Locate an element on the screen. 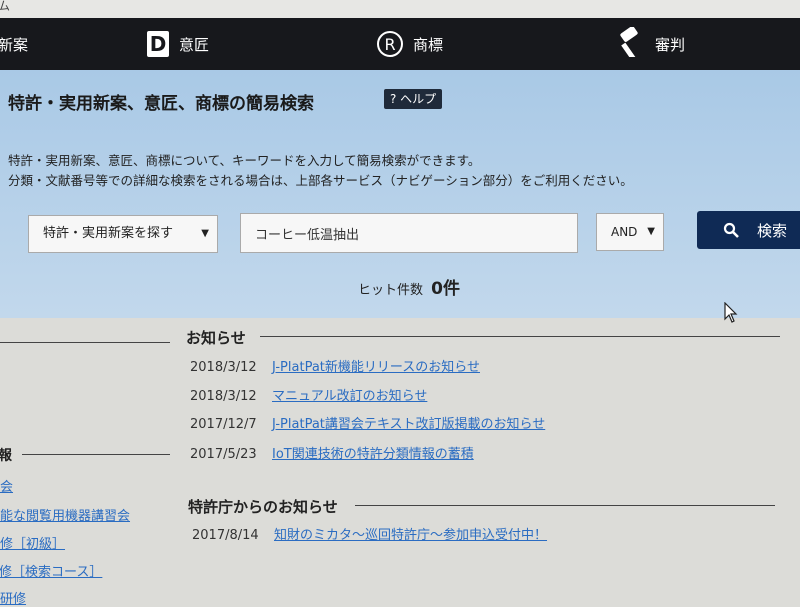 This screenshot has height=607, width=800. top-strip: ム is located at coordinates (400, 9).